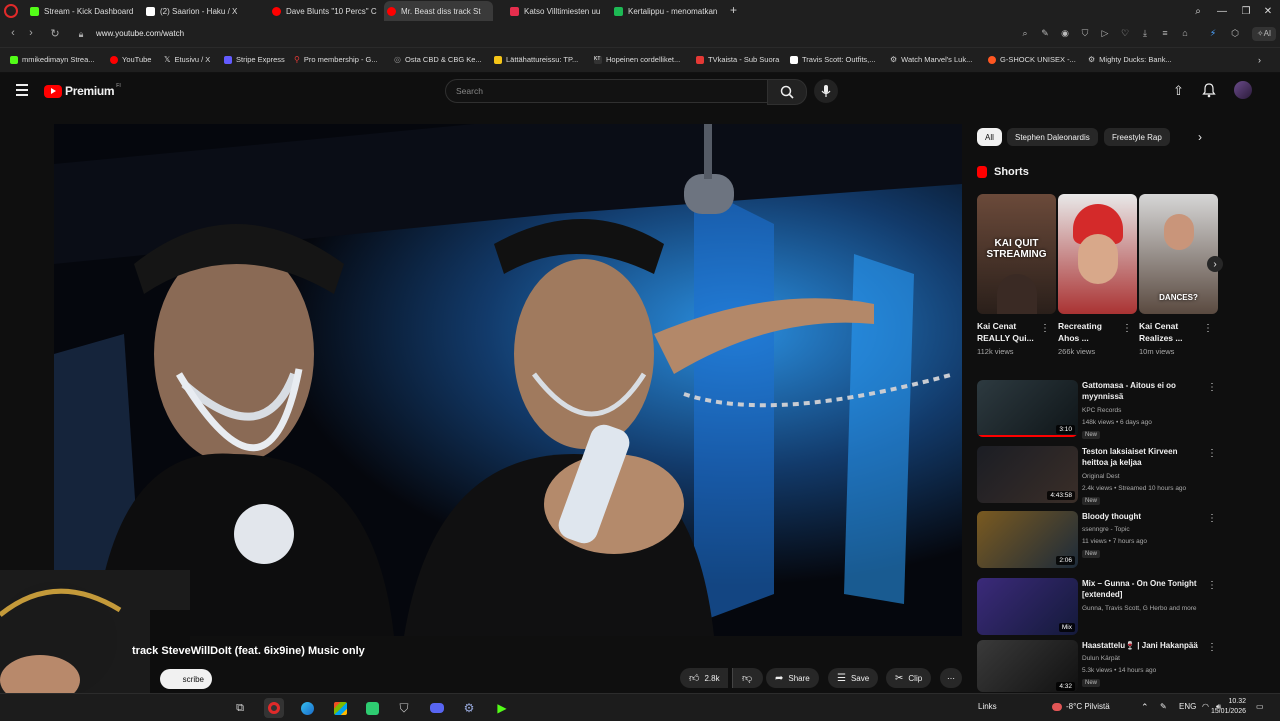 The width and height of the screenshot is (1280, 721). Describe the element at coordinates (438, 11) in the screenshot. I see `tab-mr-beast-diss-track: Mr. Beast diss track St` at that location.